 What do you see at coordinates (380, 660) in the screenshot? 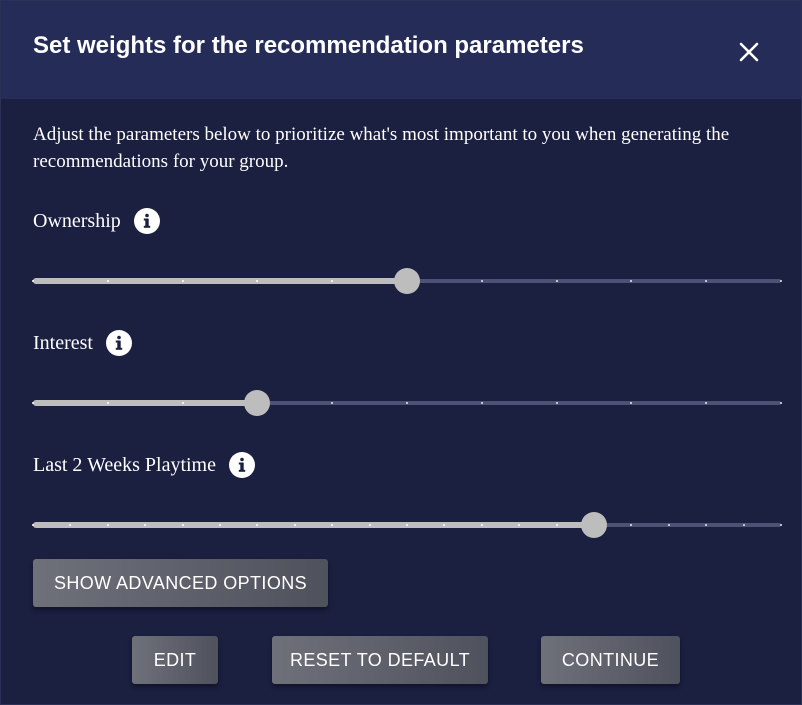
I see `reset-to-default-button: RESET TO DEFAULT` at bounding box center [380, 660].